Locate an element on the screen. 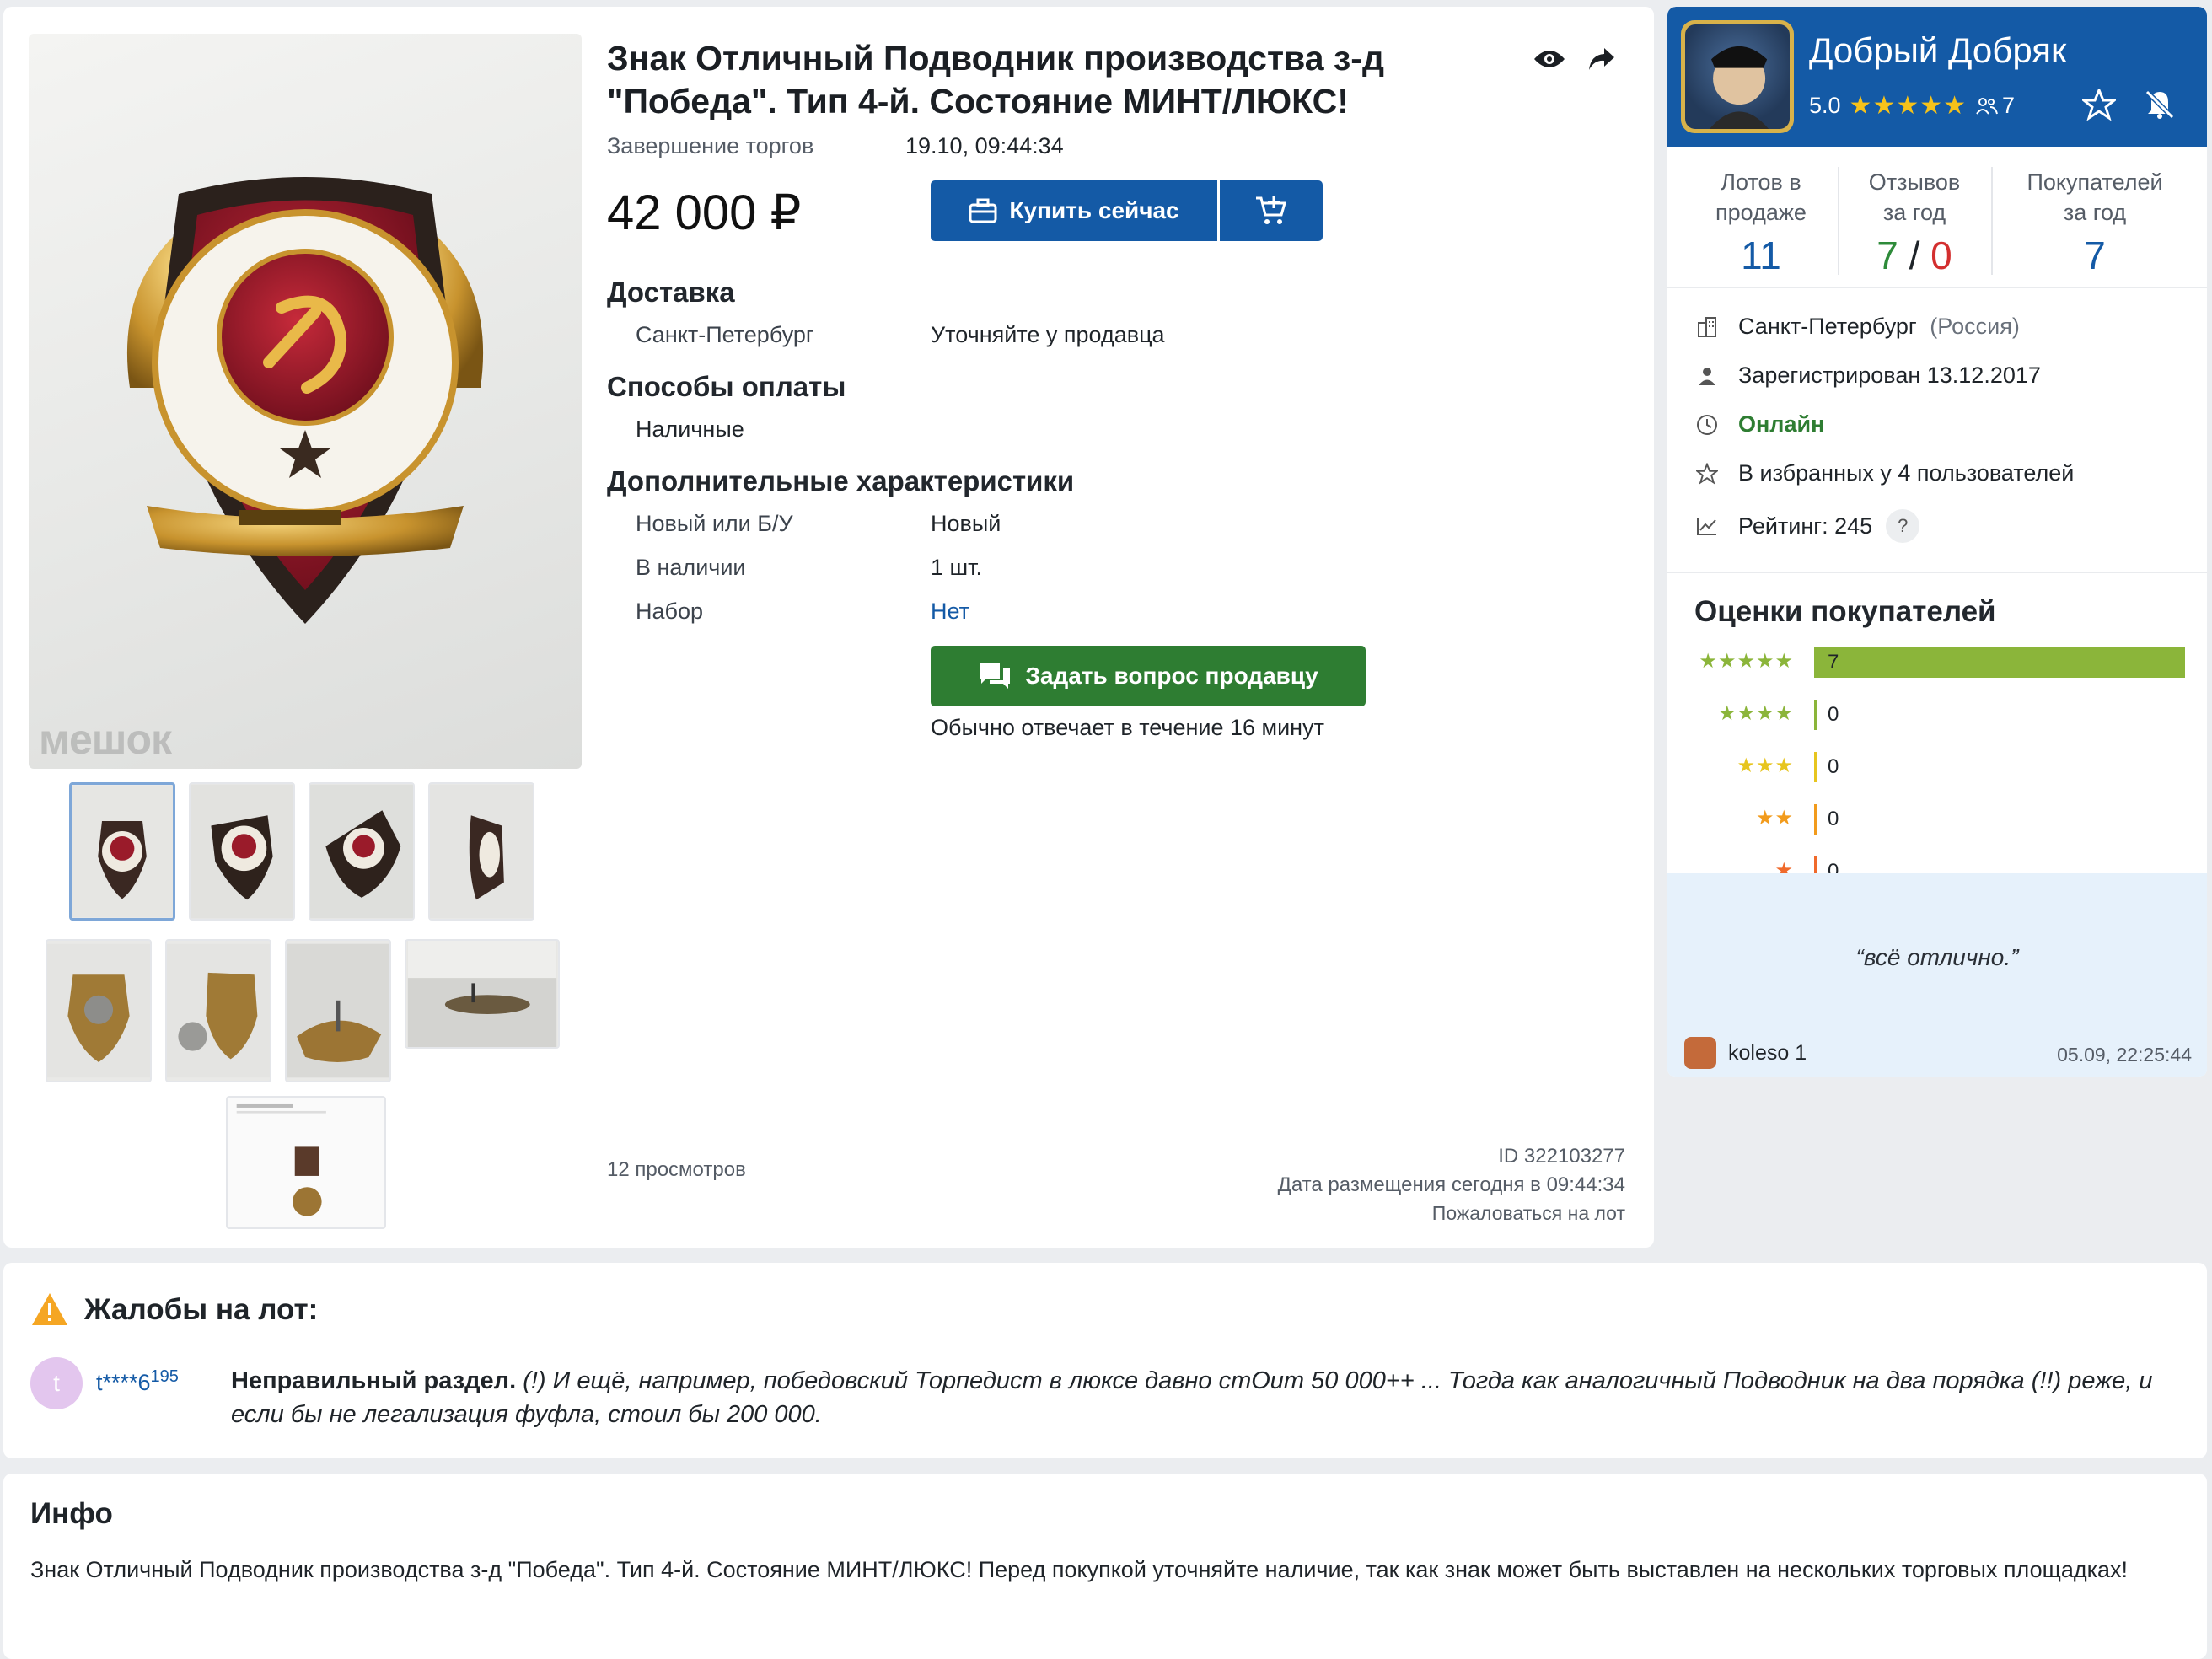  rating-bar-count: 0 is located at coordinates (1833, 819).